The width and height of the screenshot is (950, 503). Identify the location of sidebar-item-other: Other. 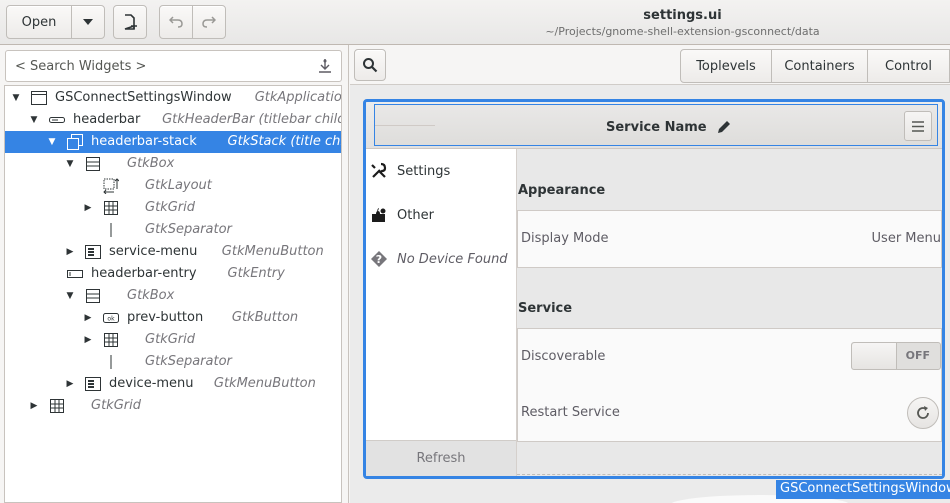
(441, 215).